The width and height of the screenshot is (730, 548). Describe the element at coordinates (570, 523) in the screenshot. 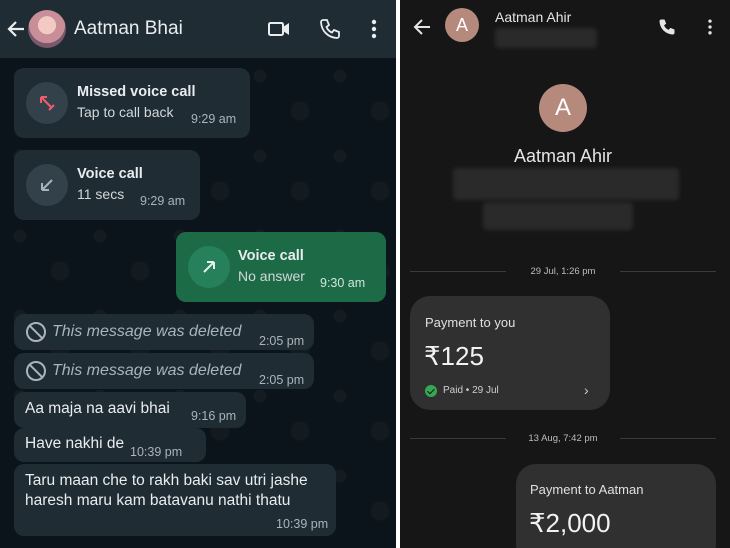

I see `payment-amount: ₹2,000` at that location.